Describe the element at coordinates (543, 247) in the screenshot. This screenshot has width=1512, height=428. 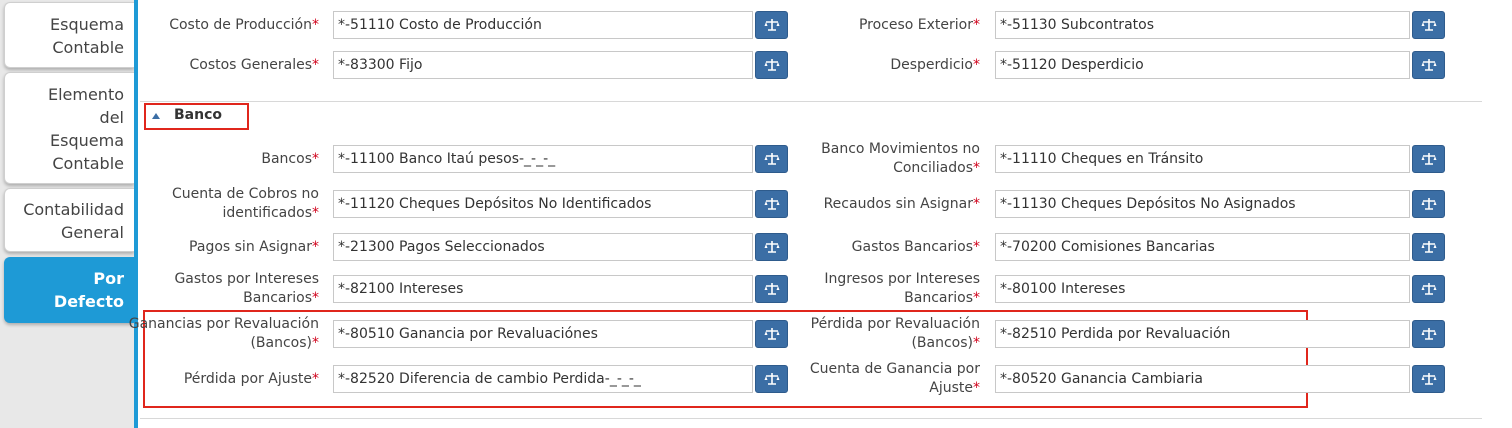
I see `account-input: *-21300 Pagos Seleccionados` at that location.